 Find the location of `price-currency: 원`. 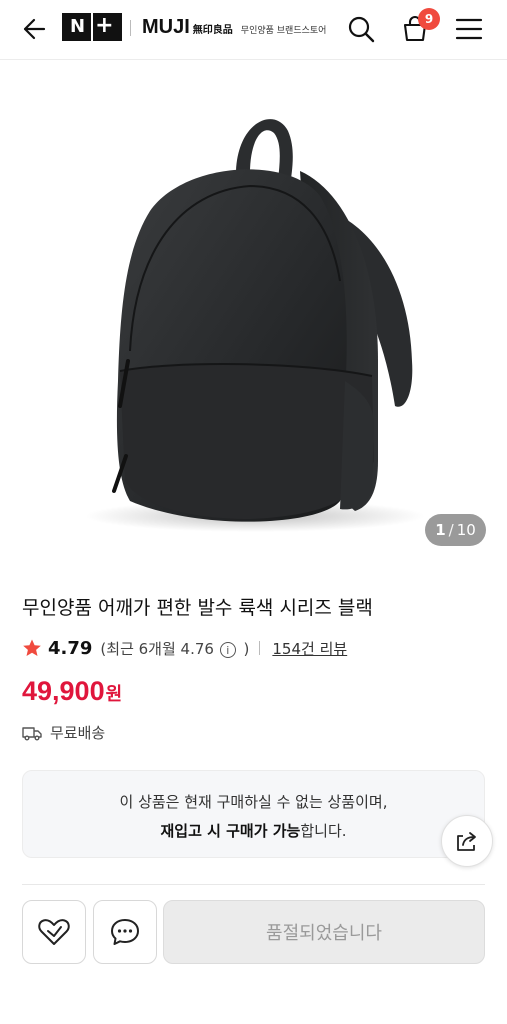

price-currency: 원 is located at coordinates (114, 694).